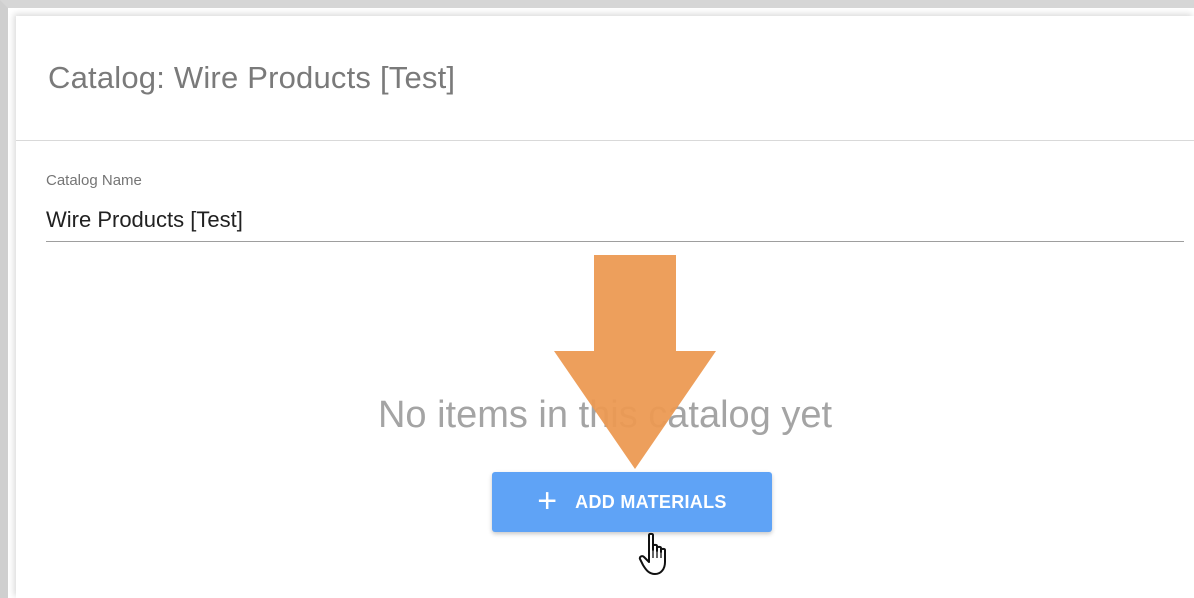 This screenshot has height=598, width=1194. I want to click on catalog-name-input: Wire Products [Test], so click(615, 220).